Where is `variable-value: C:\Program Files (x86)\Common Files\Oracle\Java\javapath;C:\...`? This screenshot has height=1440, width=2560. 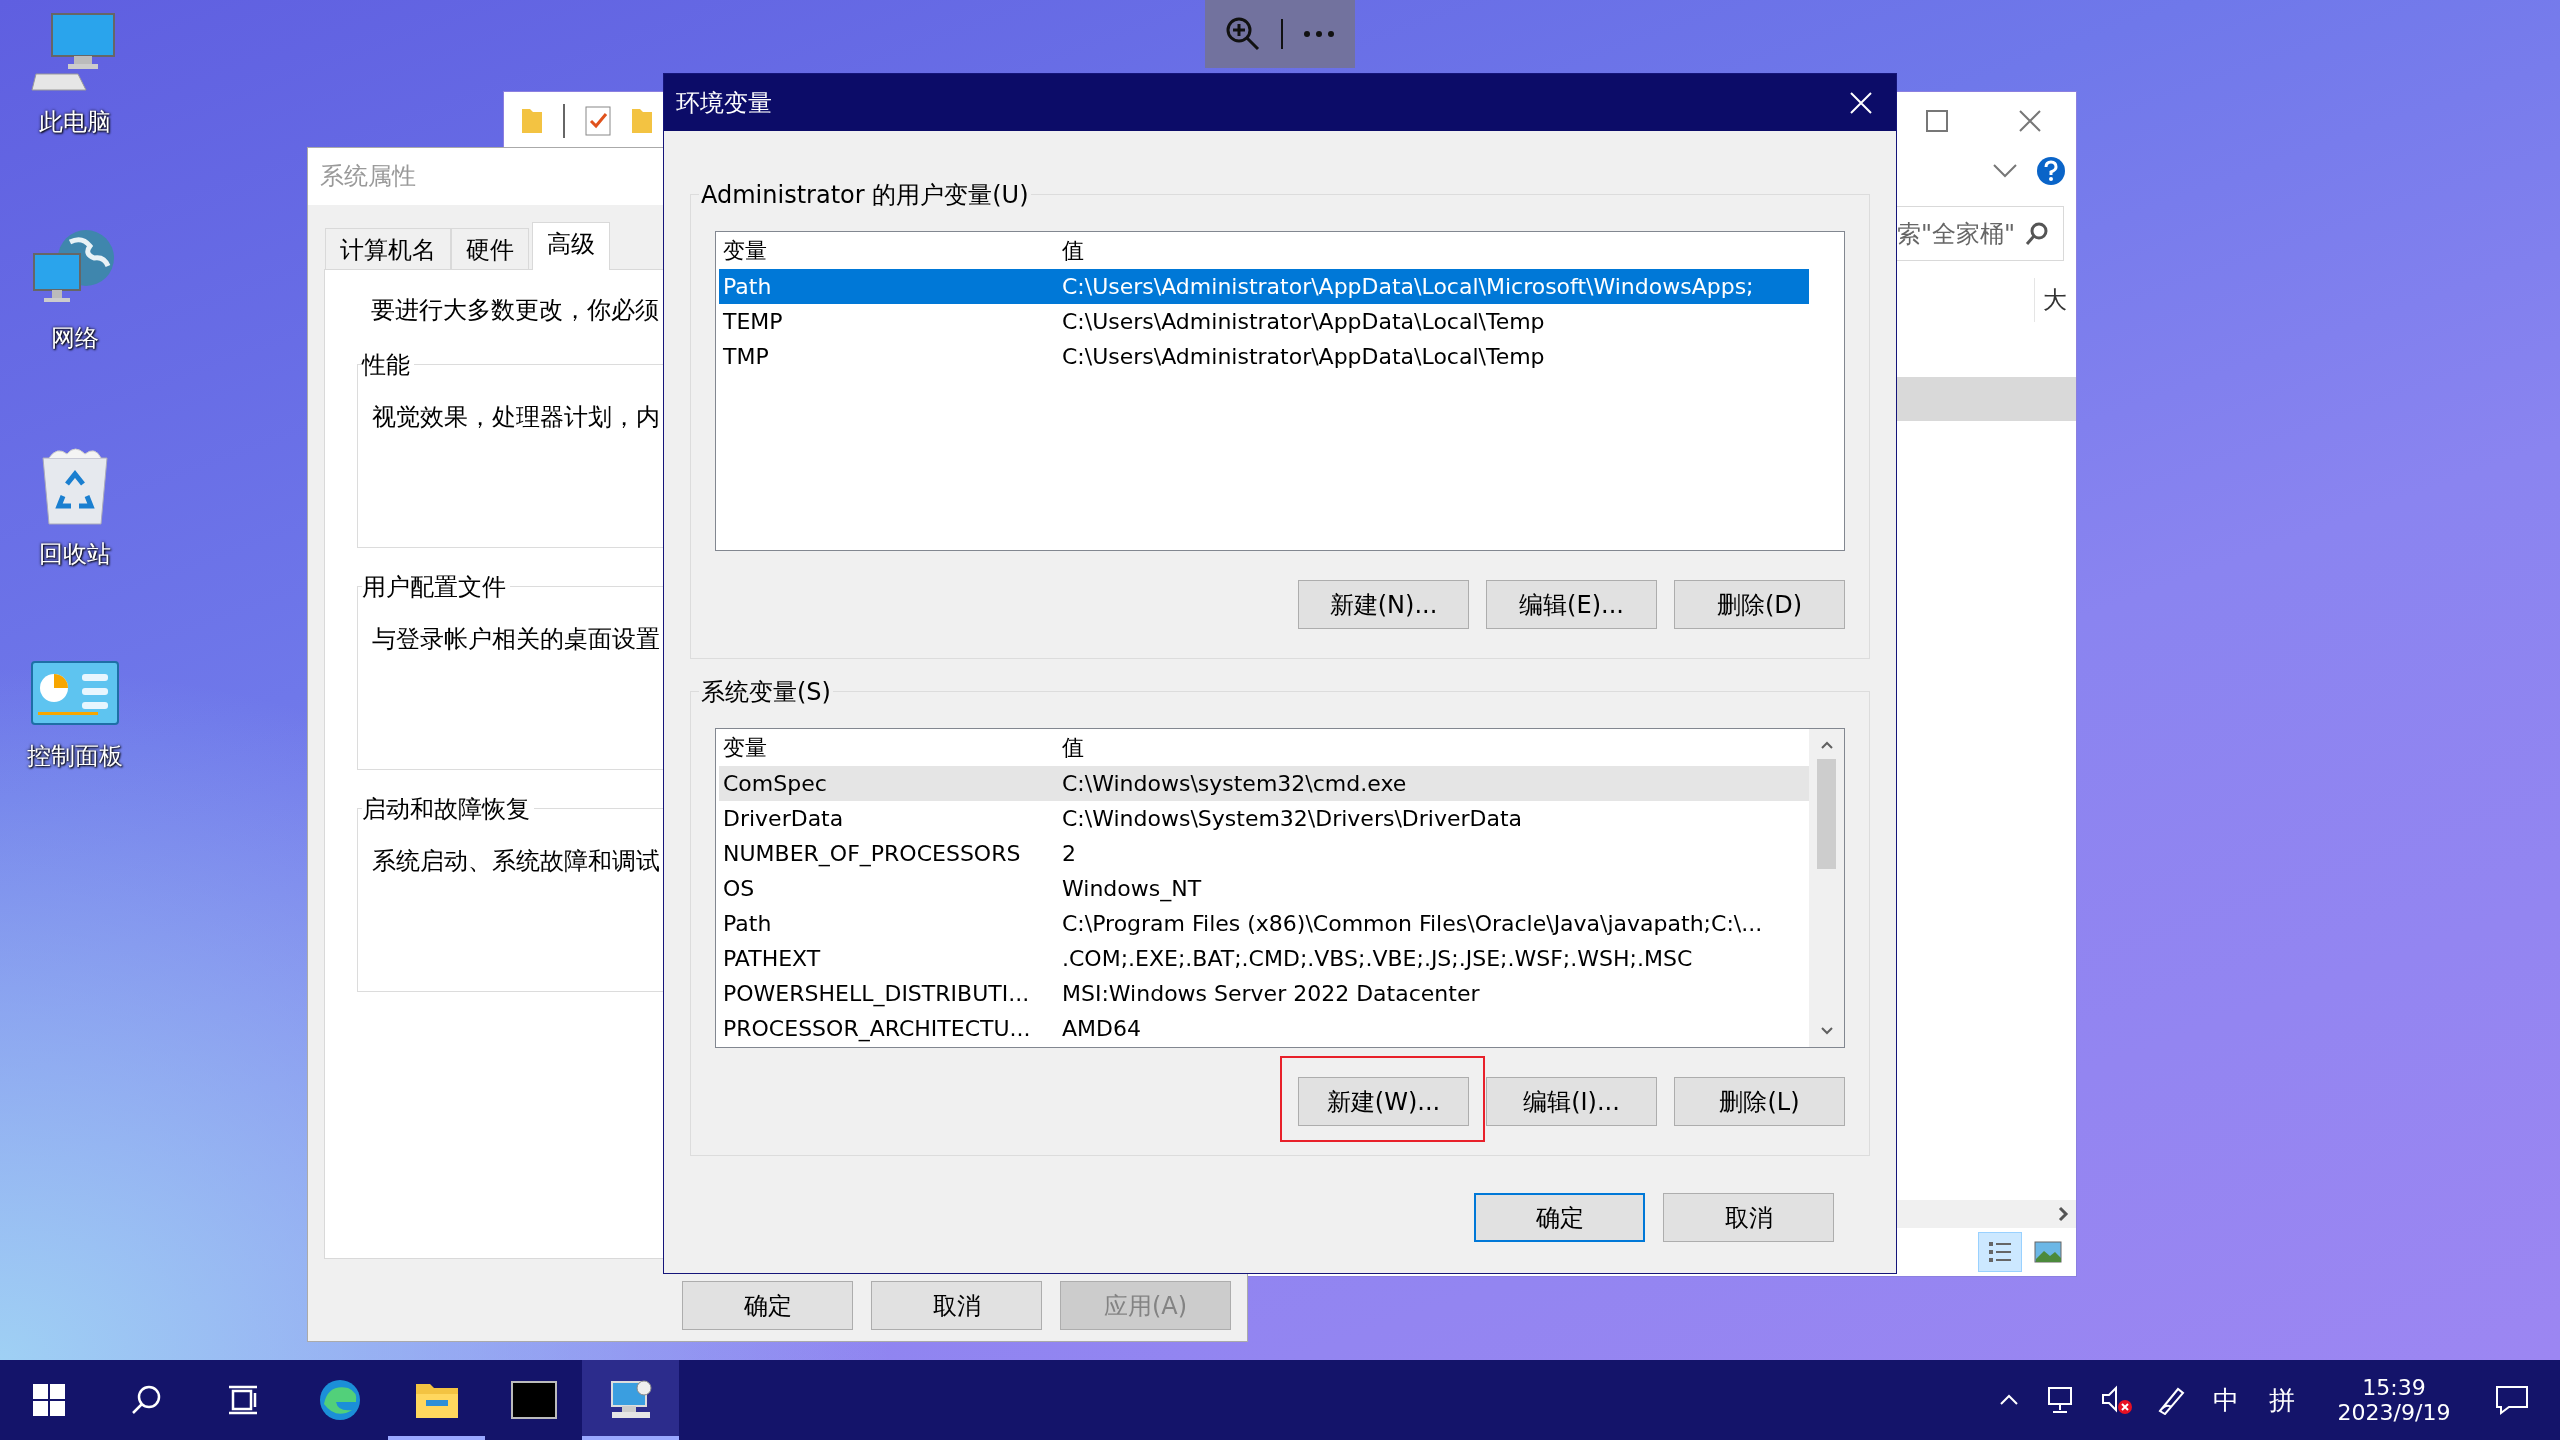
variable-value: C:\Program Files (x86)\Common Files\Oracle\Java\javapath;C:\... is located at coordinates (1412, 923).